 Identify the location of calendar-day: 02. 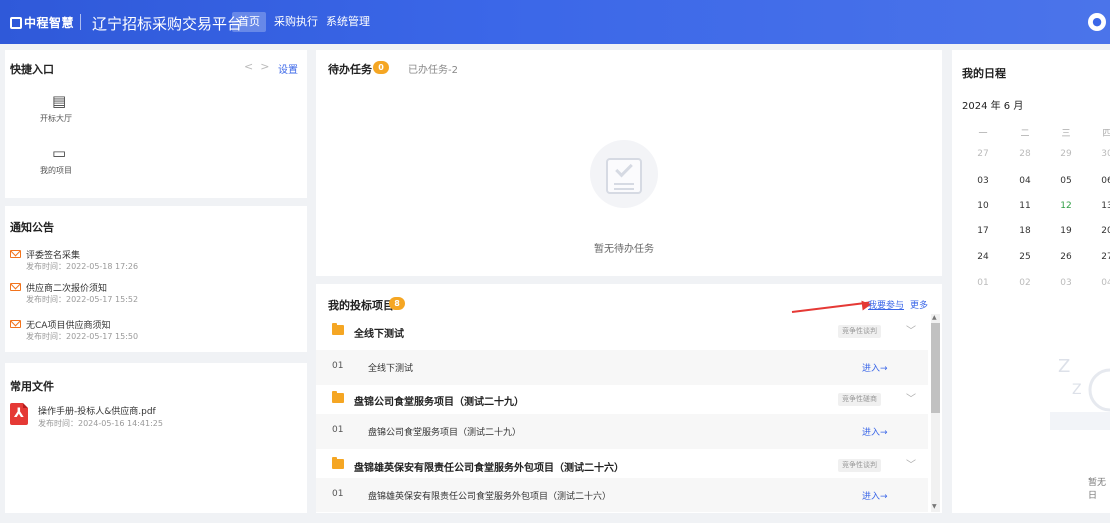
(1025, 283).